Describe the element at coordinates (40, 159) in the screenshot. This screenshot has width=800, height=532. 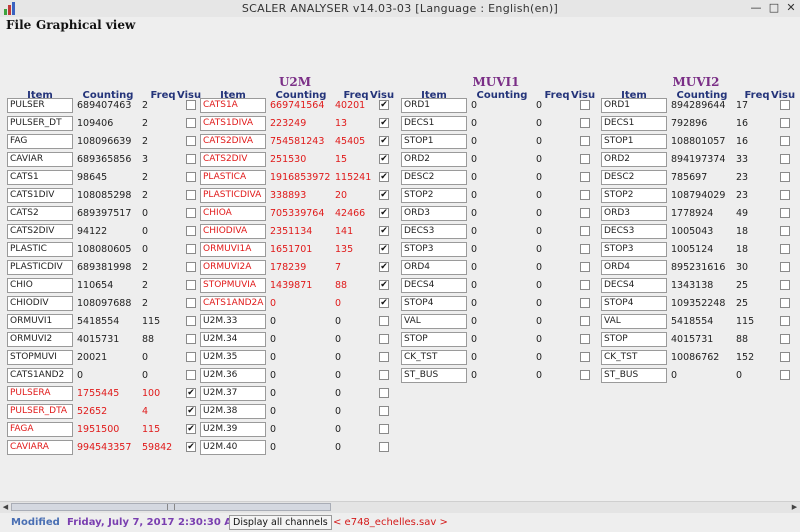
I see `item-name-field: CAVIAR` at that location.